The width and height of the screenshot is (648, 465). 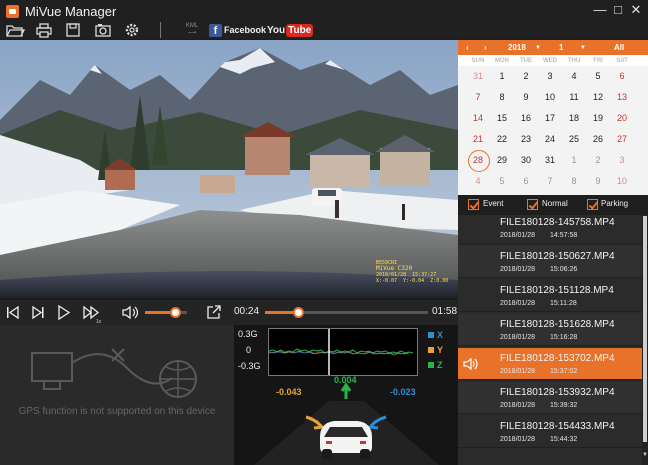 I want to click on all-button: All, so click(x=619, y=47).